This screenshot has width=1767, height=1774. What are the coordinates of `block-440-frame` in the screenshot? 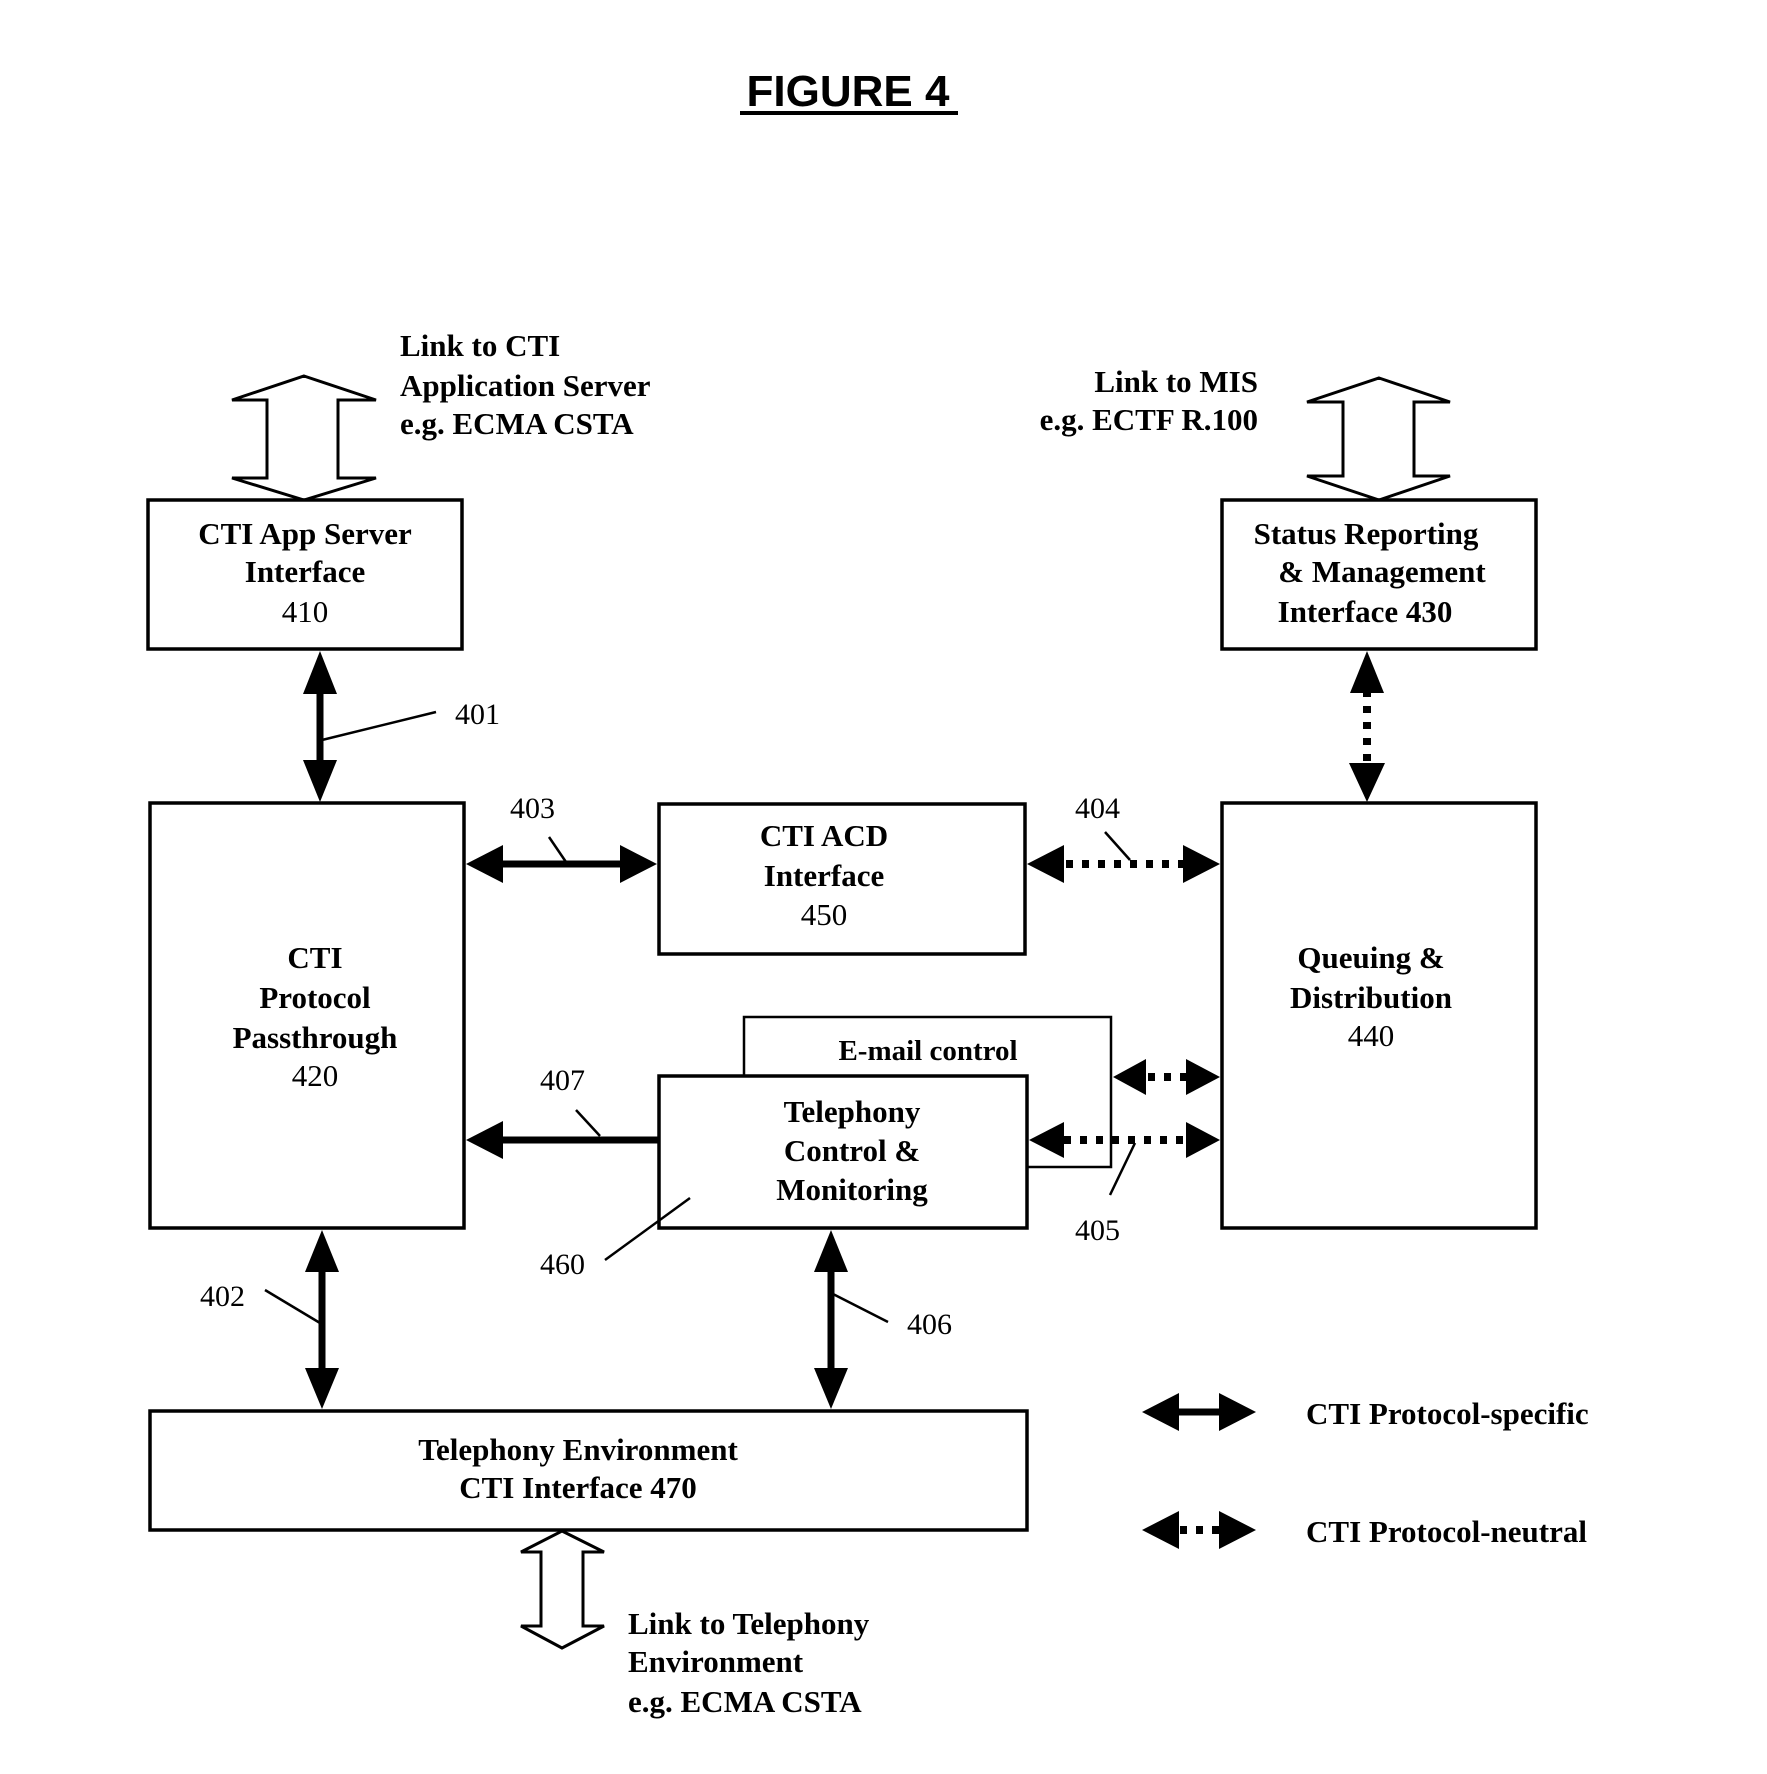 It's located at (1379, 1015).